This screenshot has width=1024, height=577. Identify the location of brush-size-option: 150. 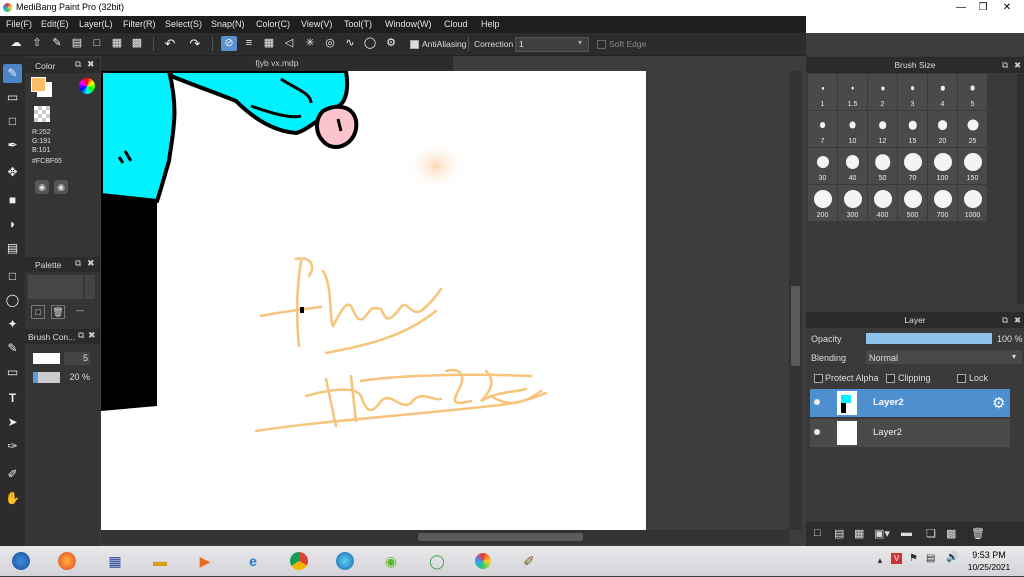
(972, 166).